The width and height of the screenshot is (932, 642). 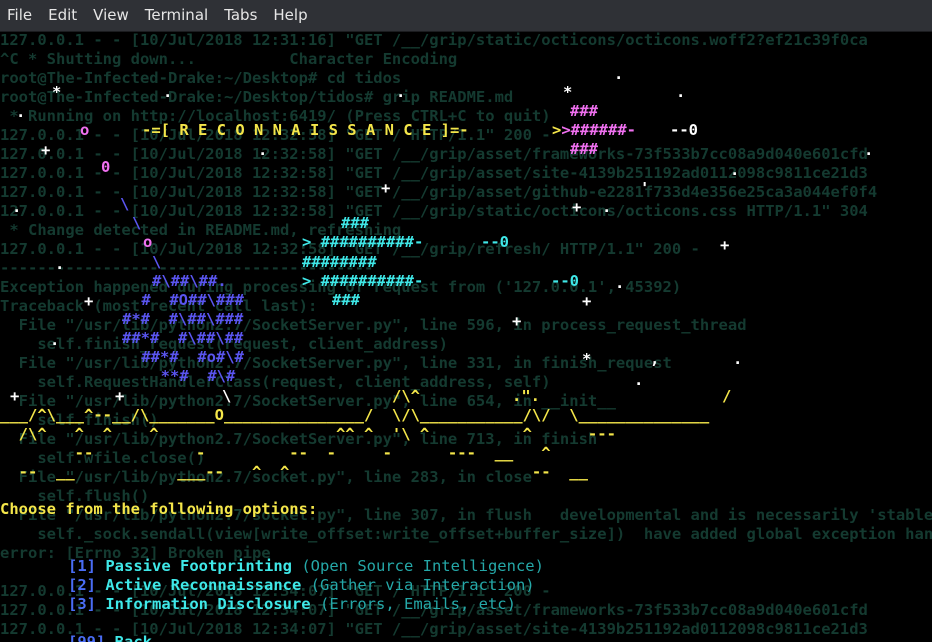 What do you see at coordinates (565, 281) in the screenshot?
I see `ship-mid-2-tail: --0` at bounding box center [565, 281].